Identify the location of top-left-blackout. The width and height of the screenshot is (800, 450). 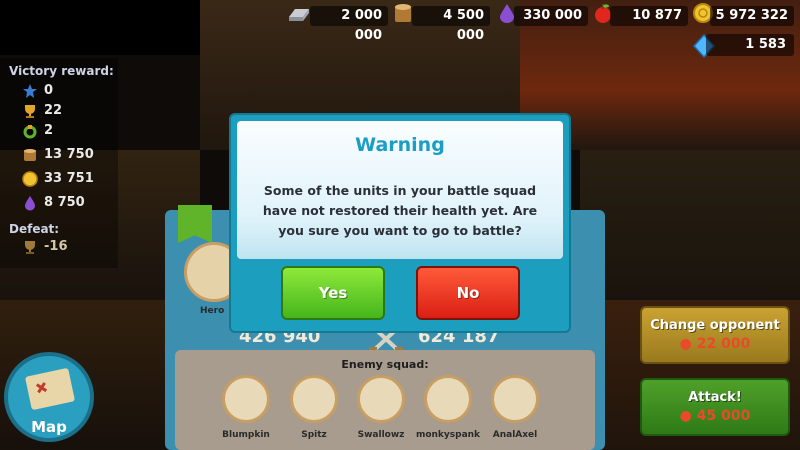
(100, 27).